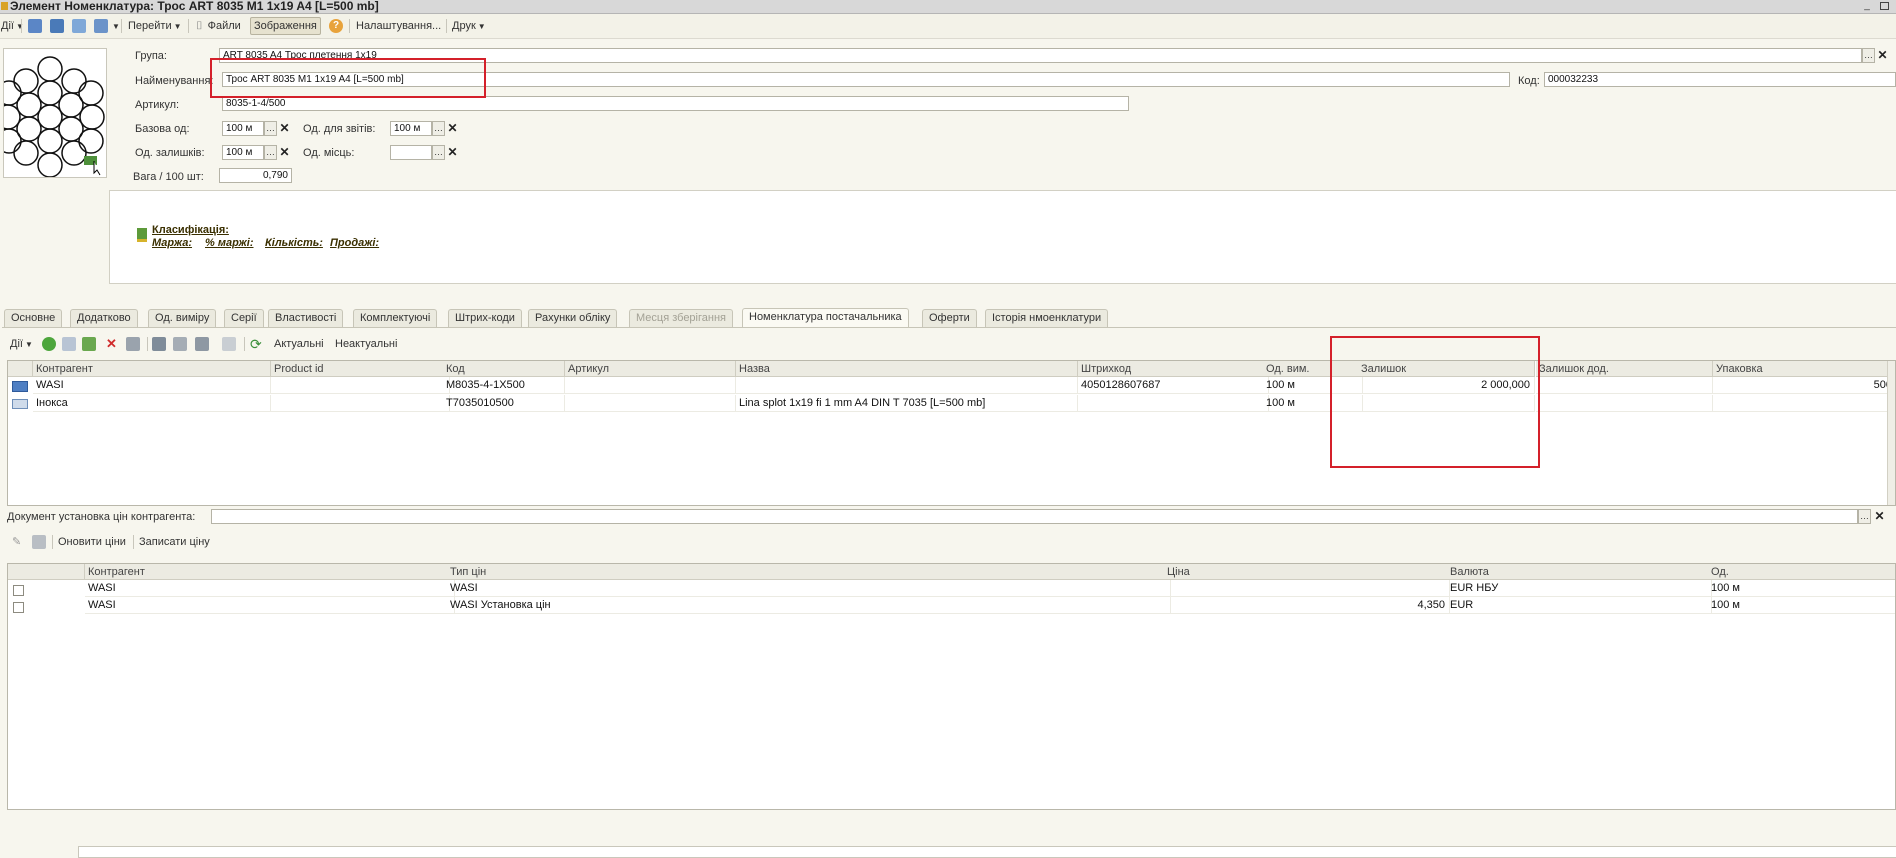 The image size is (1896, 858). Describe the element at coordinates (155, 26) in the screenshot. I see `goto-menu: Перейти ▼` at that location.